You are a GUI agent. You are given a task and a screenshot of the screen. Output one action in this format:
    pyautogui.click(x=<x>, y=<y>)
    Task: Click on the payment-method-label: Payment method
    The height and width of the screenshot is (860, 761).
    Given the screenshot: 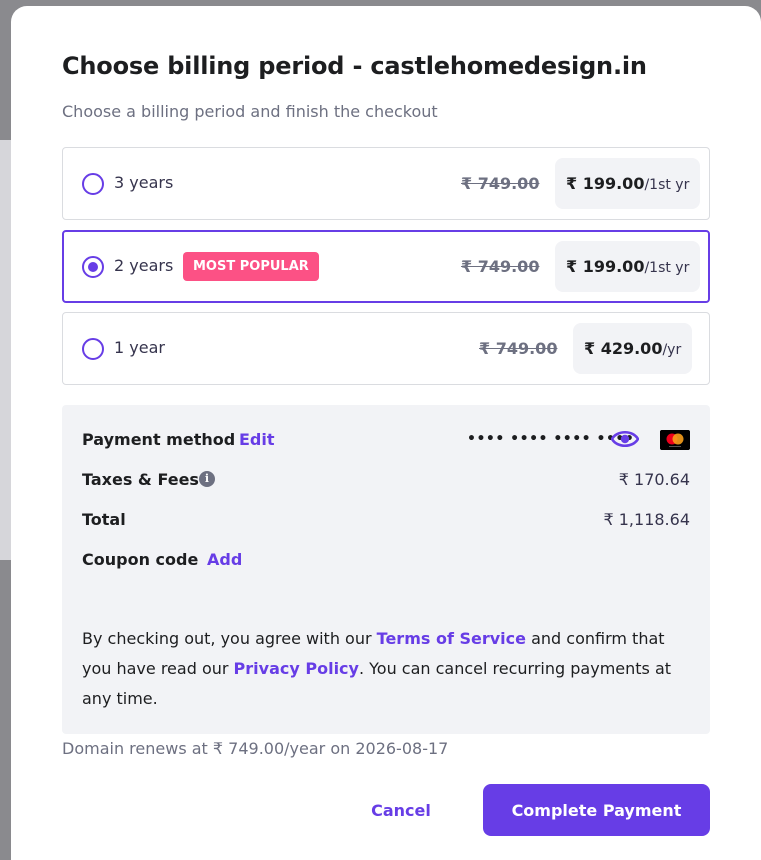 What is the action you would take?
    pyautogui.click(x=159, y=439)
    